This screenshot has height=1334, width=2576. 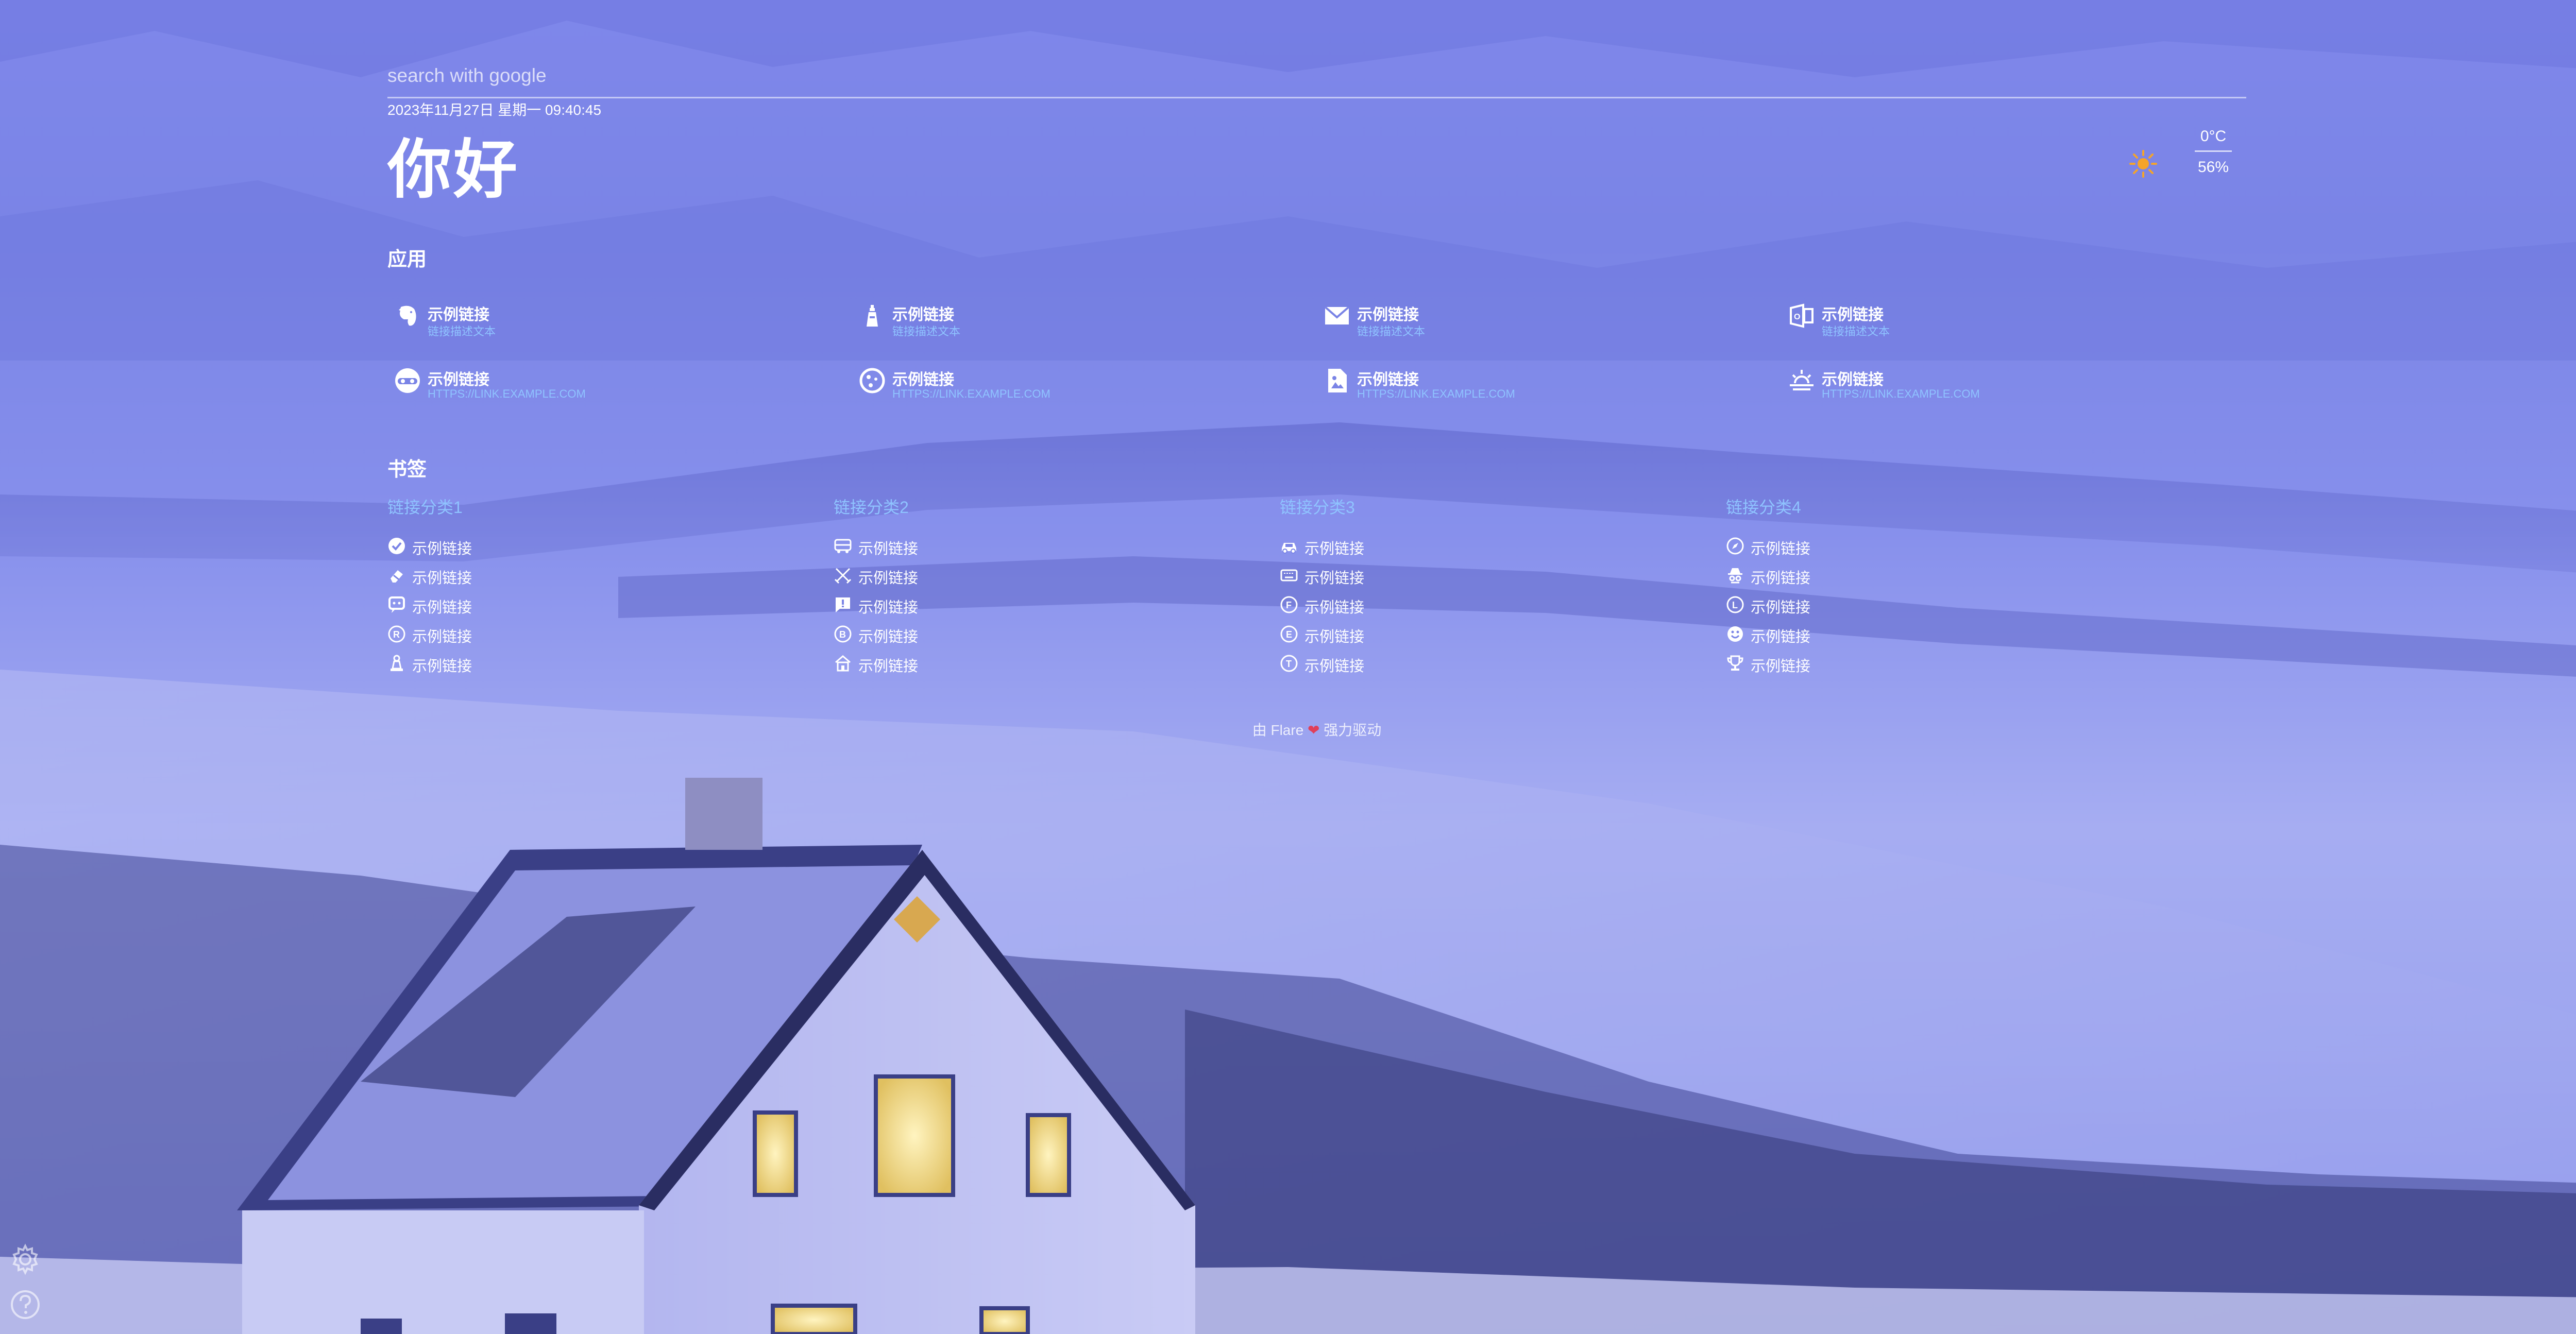 I want to click on svg-text: L, so click(x=1735, y=605).